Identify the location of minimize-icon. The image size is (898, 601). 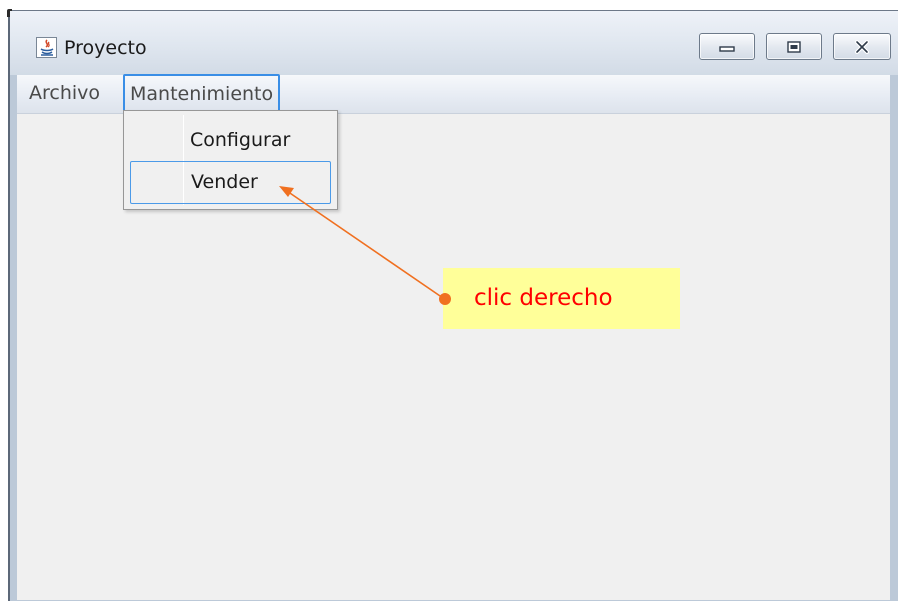
(727, 48).